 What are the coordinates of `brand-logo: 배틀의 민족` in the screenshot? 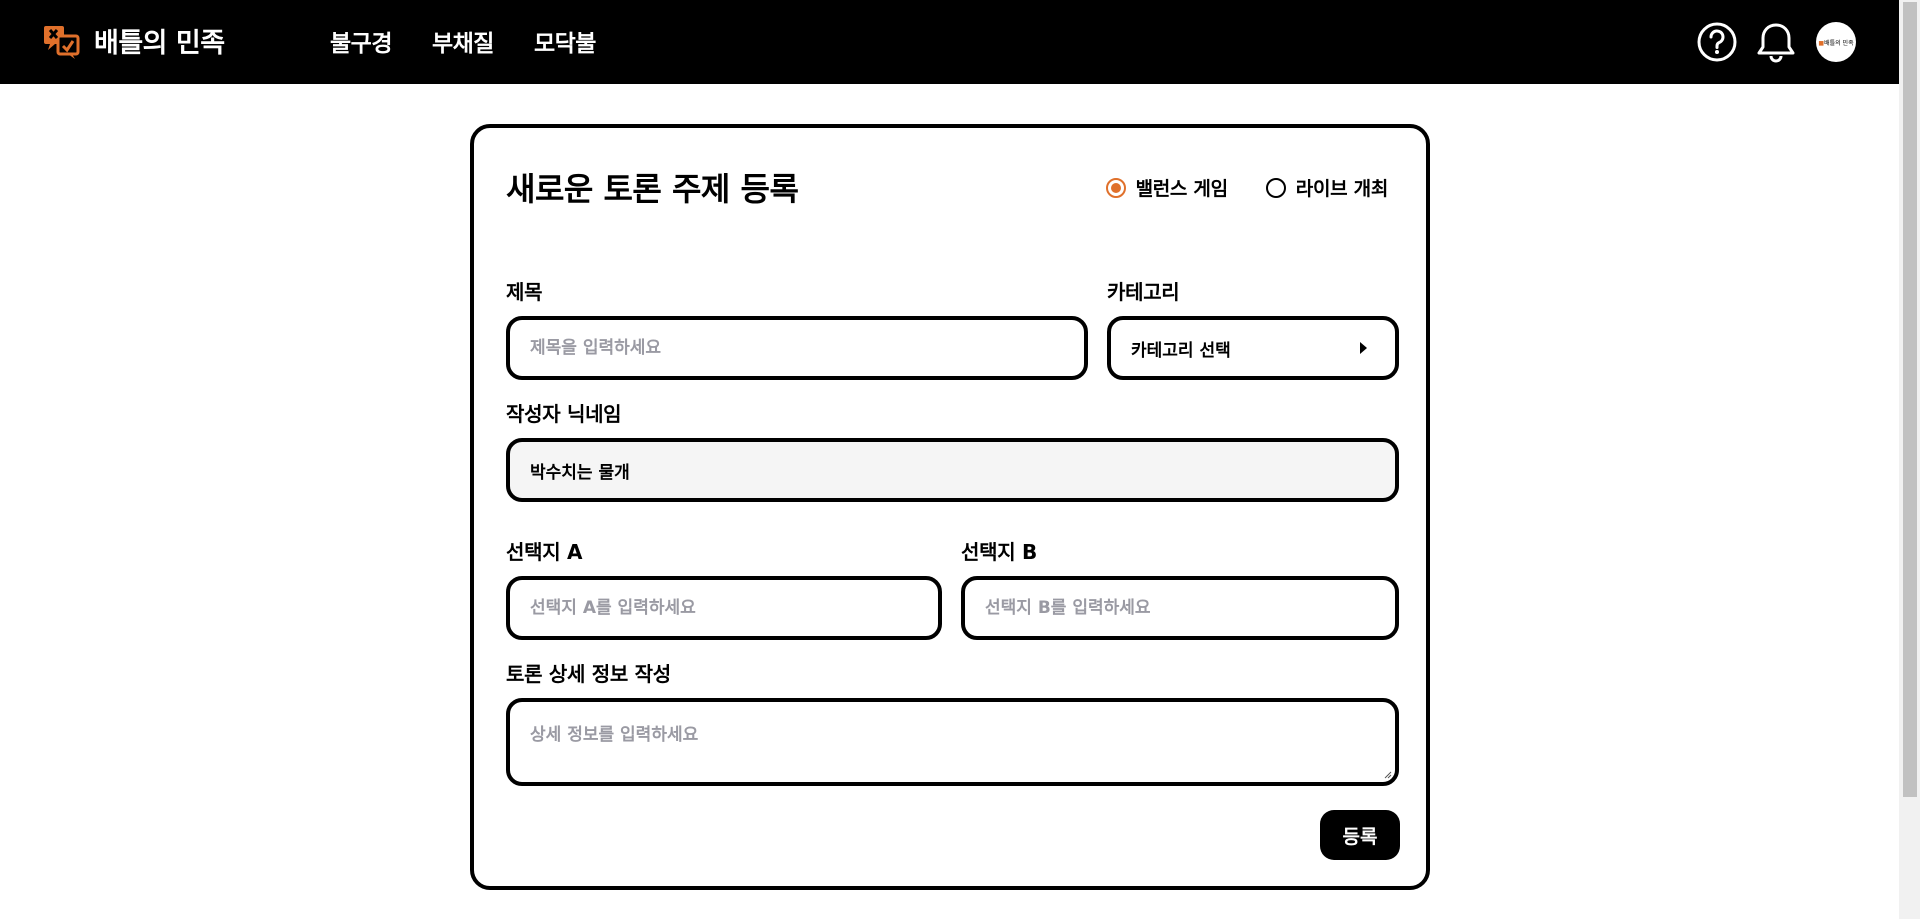 It's located at (133, 40).